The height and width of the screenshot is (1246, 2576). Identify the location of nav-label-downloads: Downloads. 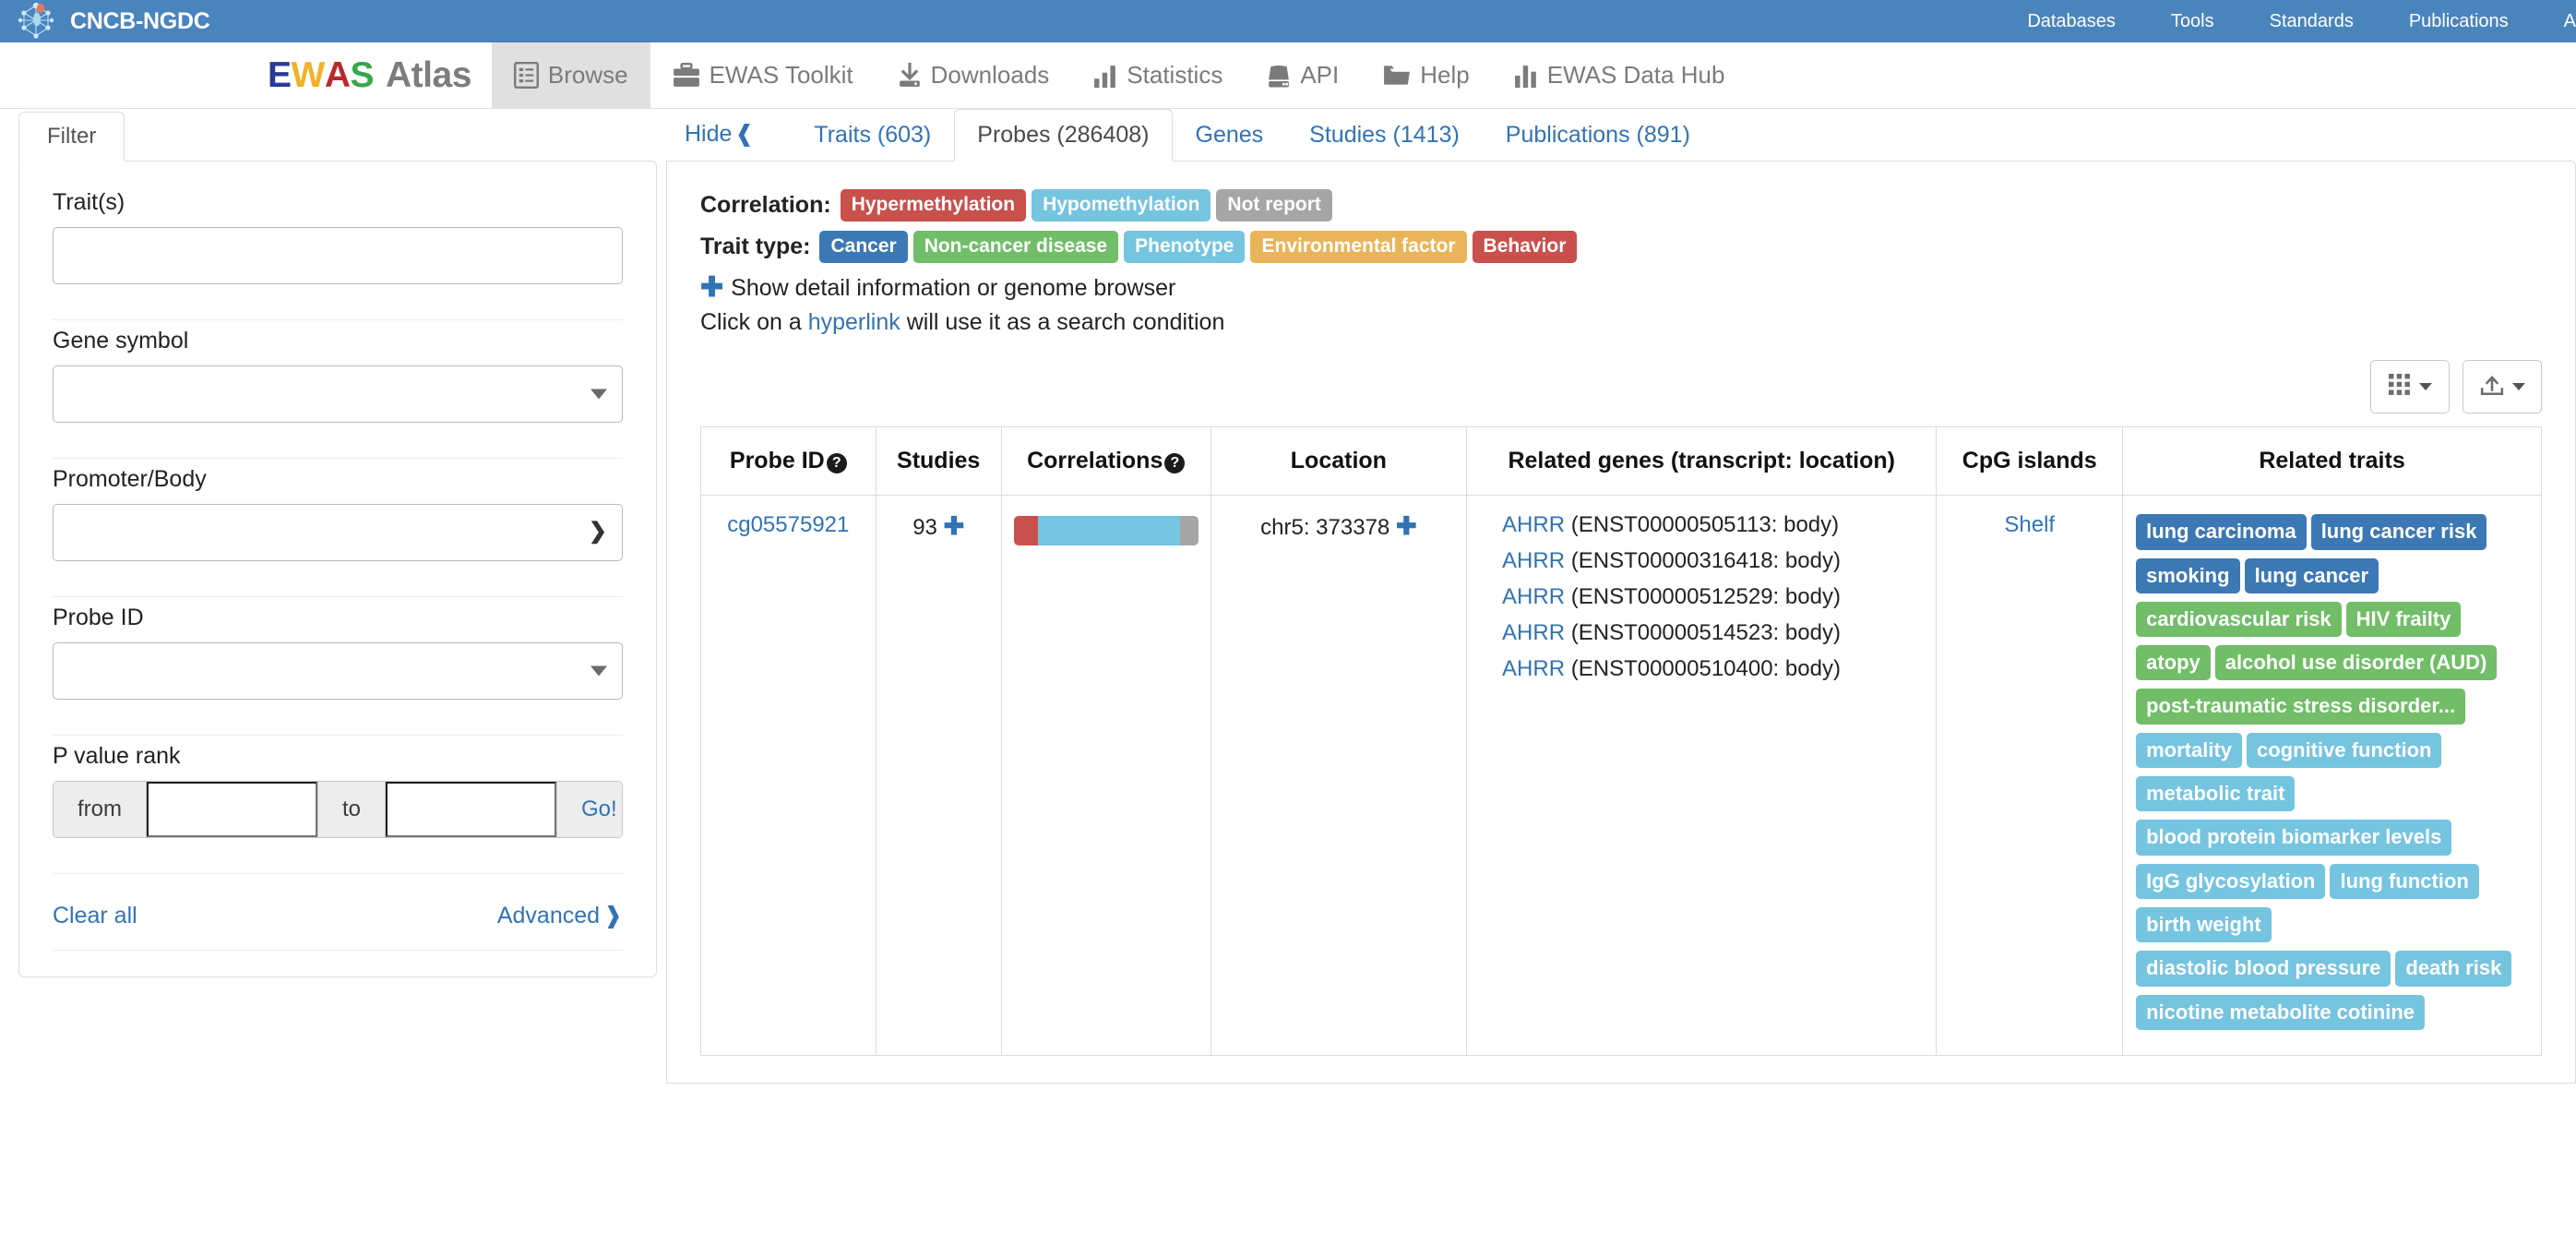
(990, 75).